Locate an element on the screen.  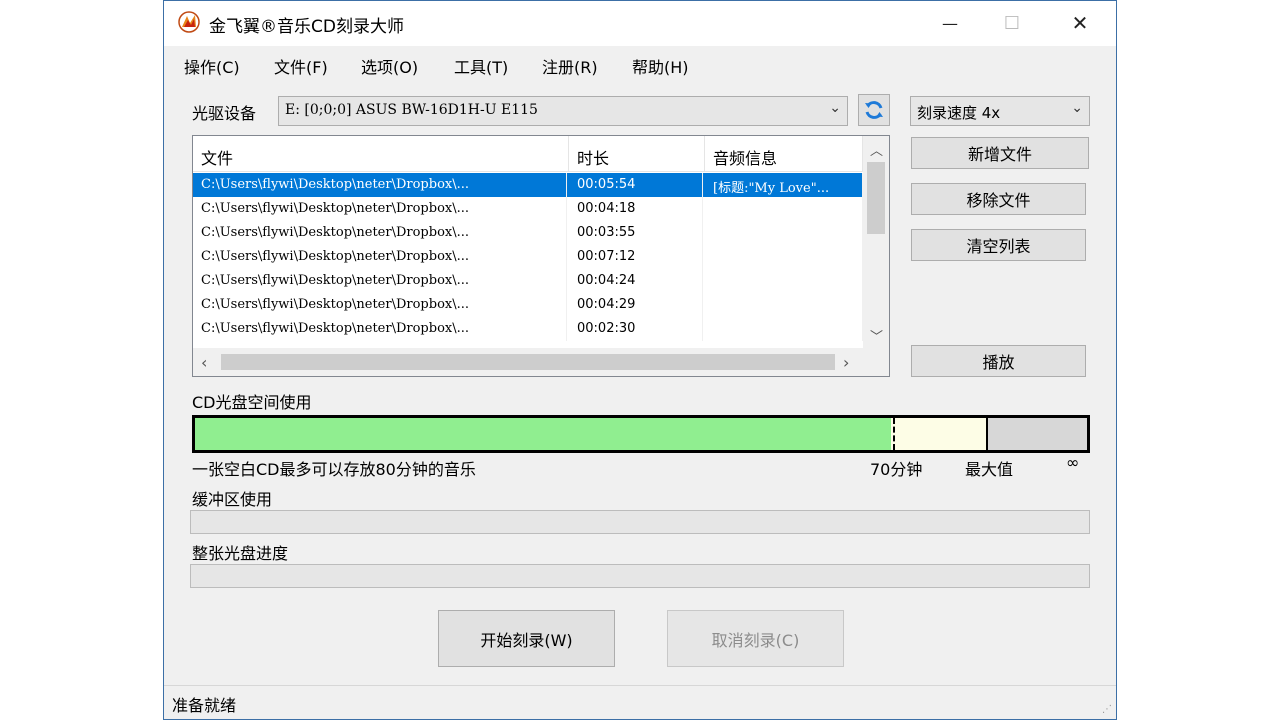
play-button: 播放 is located at coordinates (998, 361).